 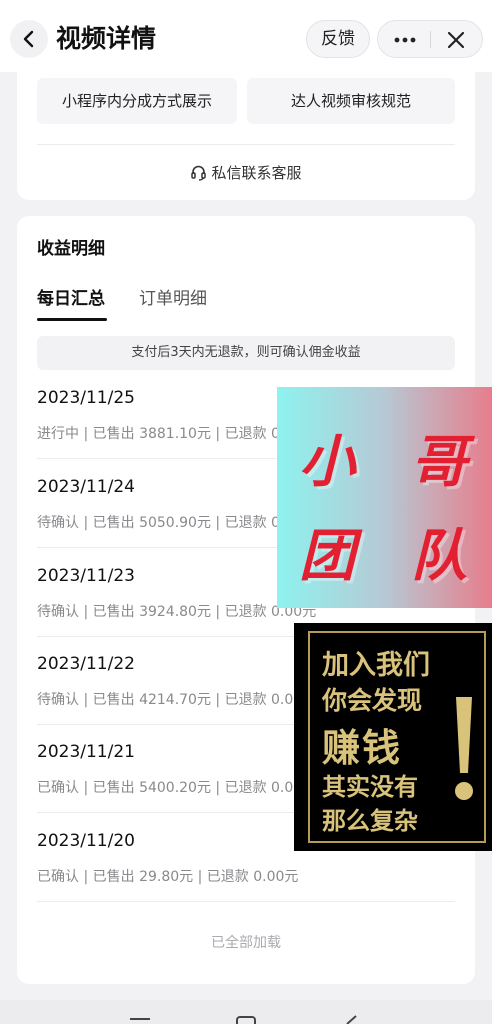 What do you see at coordinates (327, 462) in the screenshot?
I see `watermark-char: 小` at bounding box center [327, 462].